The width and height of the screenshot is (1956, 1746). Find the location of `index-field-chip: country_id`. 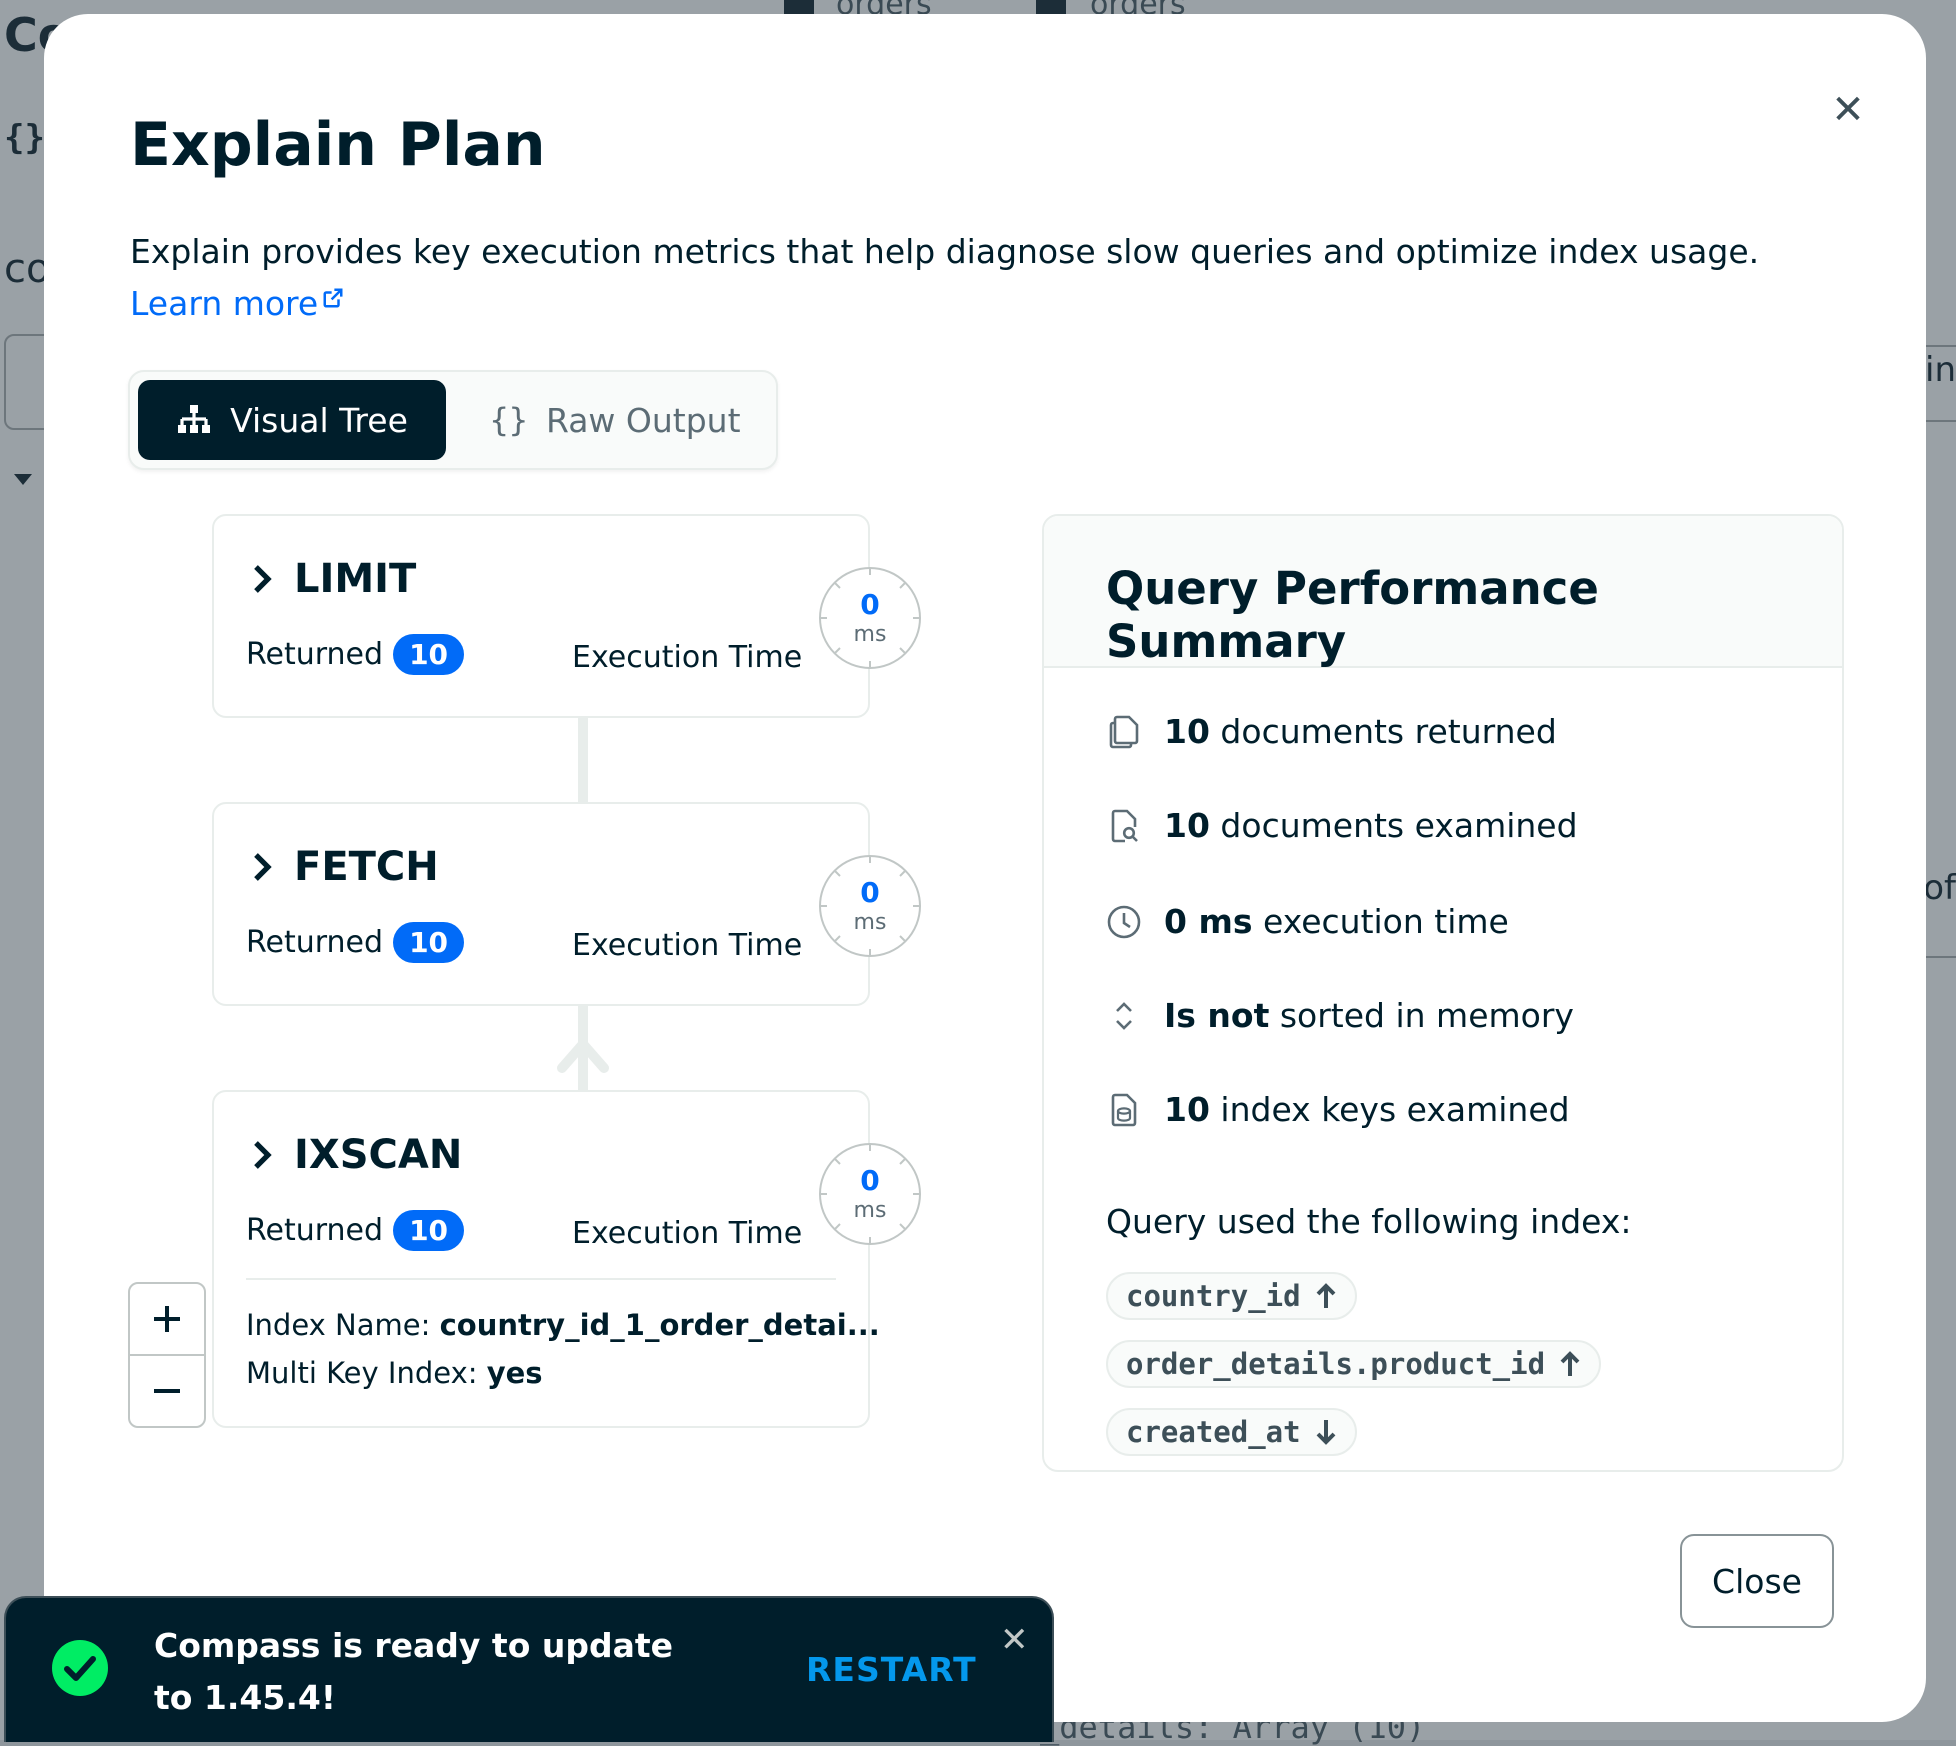

index-field-chip: country_id is located at coordinates (1231, 1296).